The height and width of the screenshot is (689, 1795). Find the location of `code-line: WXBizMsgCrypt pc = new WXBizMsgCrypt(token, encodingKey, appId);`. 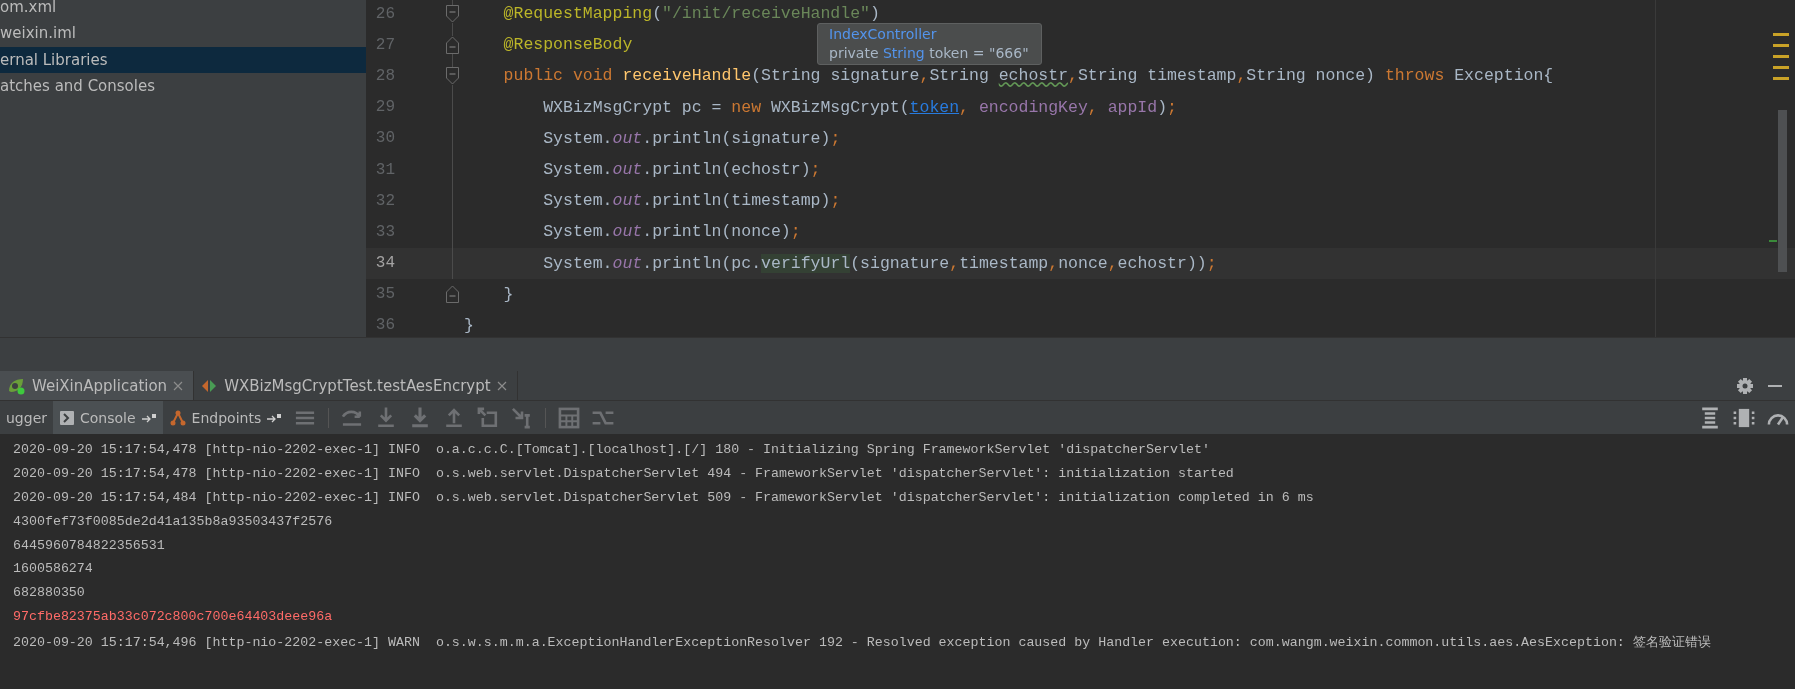

code-line: WXBizMsgCrypt pc = new WXBizMsgCrypt(token, encodingKey, appId); is located at coordinates (859, 107).